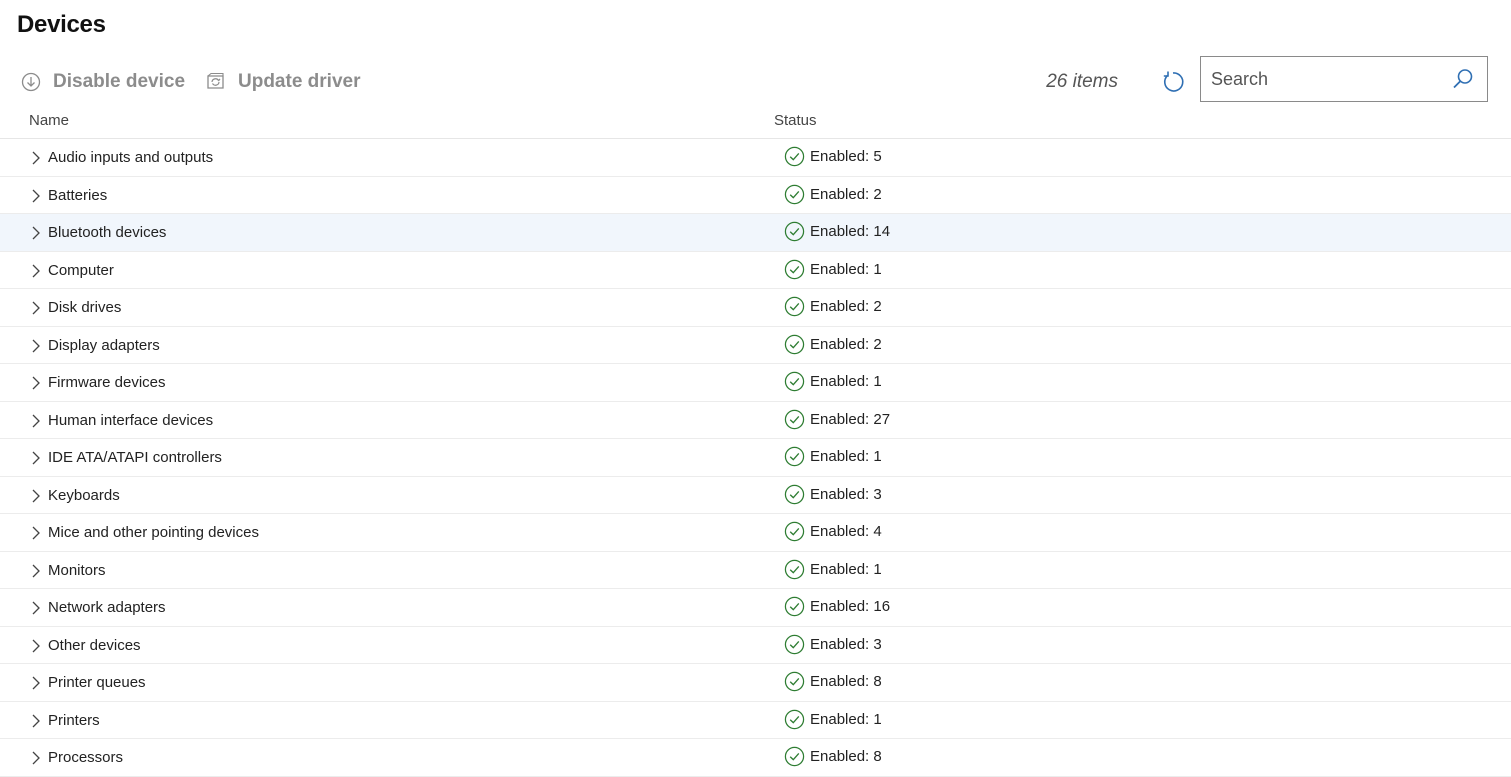 This screenshot has height=777, width=1511. What do you see at coordinates (755, 570) in the screenshot?
I see `table-row: Monitors Enabled: 1` at bounding box center [755, 570].